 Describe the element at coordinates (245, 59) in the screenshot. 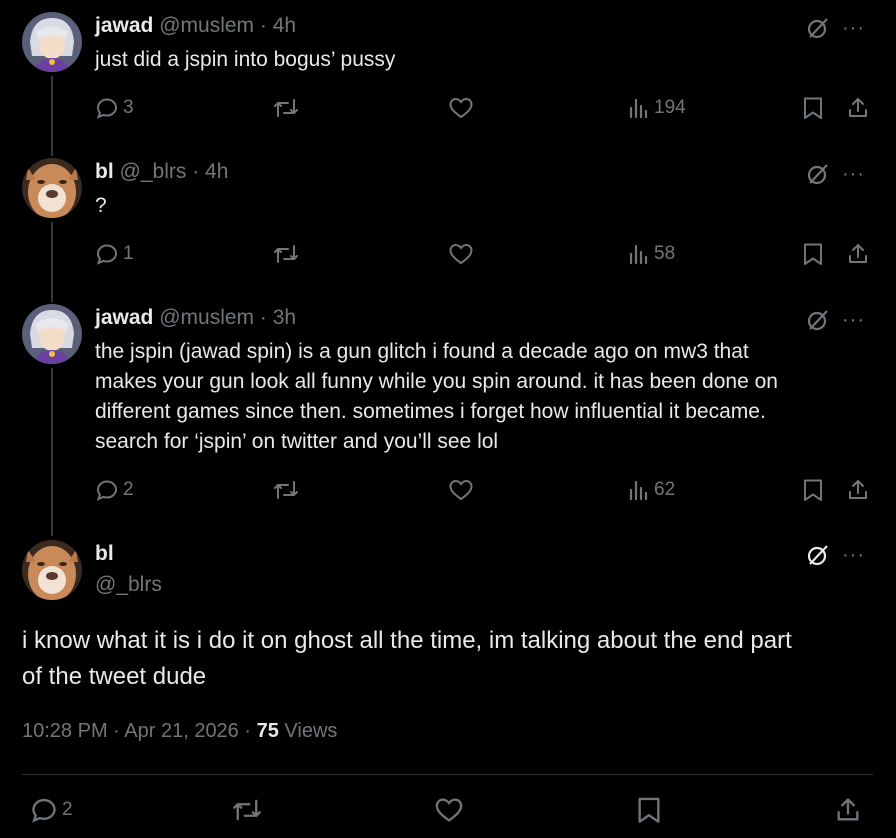

I see `tweet-text: just did a jspin into bogus’ pussy` at that location.